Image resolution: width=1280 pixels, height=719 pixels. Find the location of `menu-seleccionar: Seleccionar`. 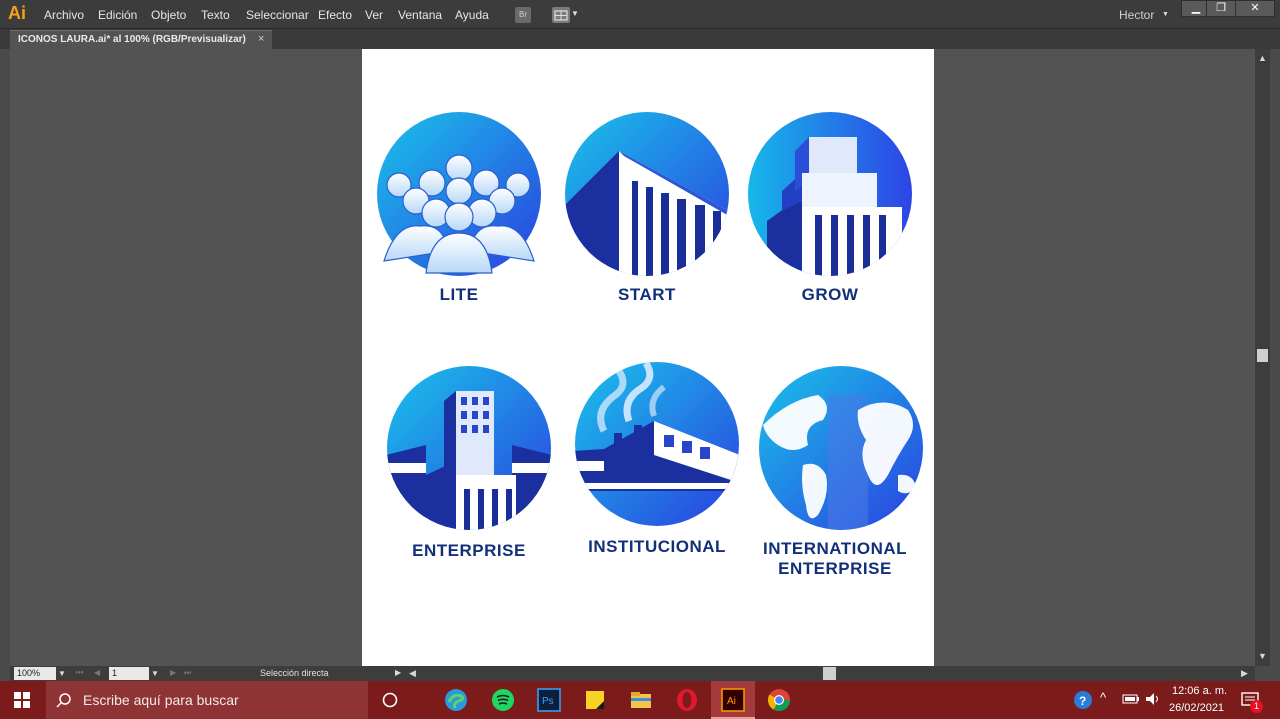

menu-seleccionar: Seleccionar is located at coordinates (277, 15).